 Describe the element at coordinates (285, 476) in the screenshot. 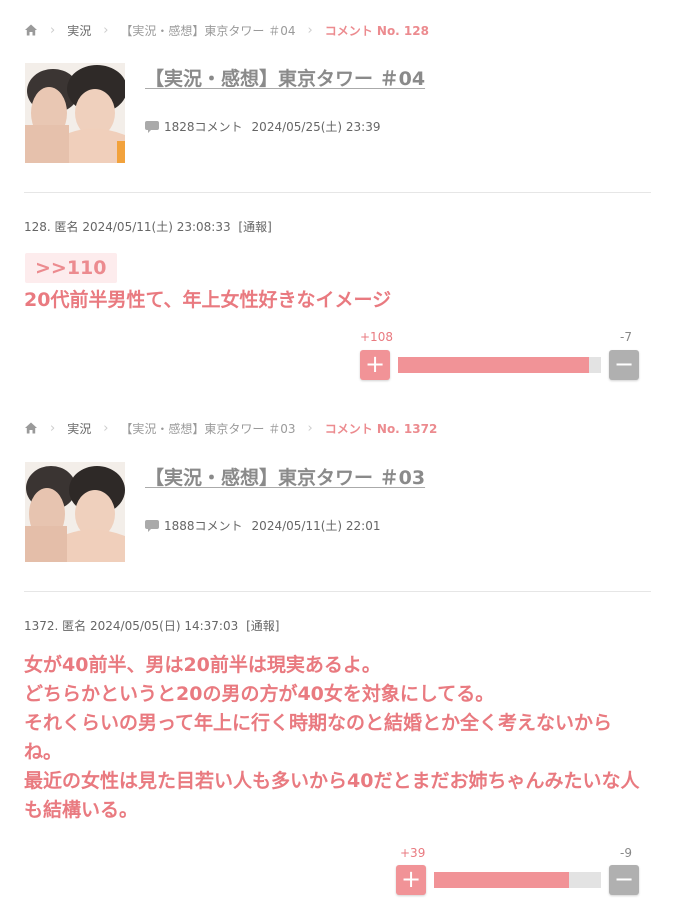

I see `topic-title-link: 【実況・感想】東京タワー ＃03` at that location.